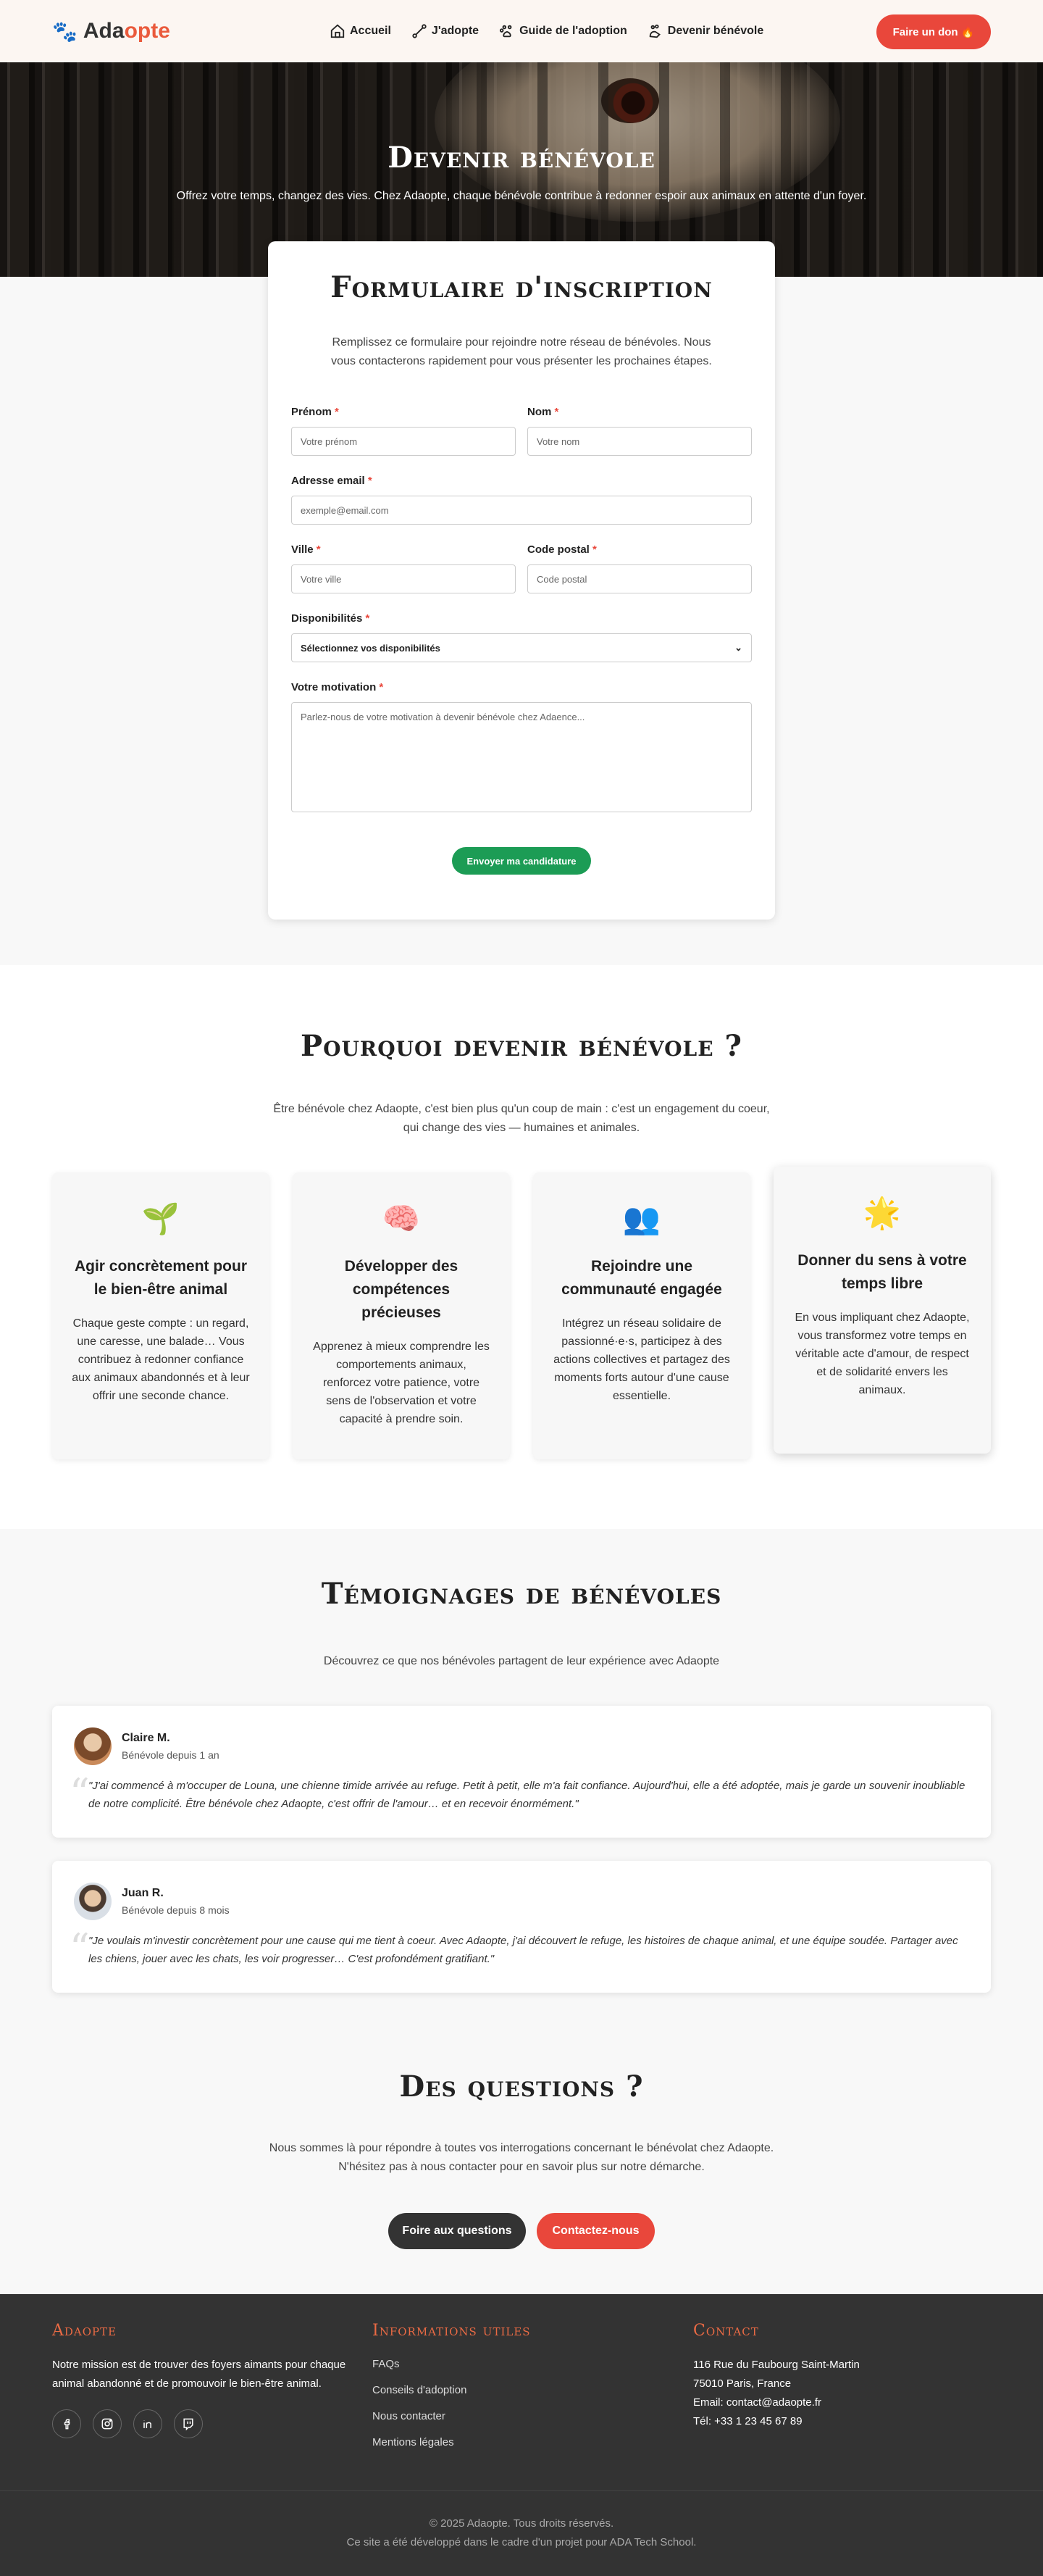 The height and width of the screenshot is (2576, 1043). What do you see at coordinates (639, 441) in the screenshot?
I see `lastname-input: Votre nom` at bounding box center [639, 441].